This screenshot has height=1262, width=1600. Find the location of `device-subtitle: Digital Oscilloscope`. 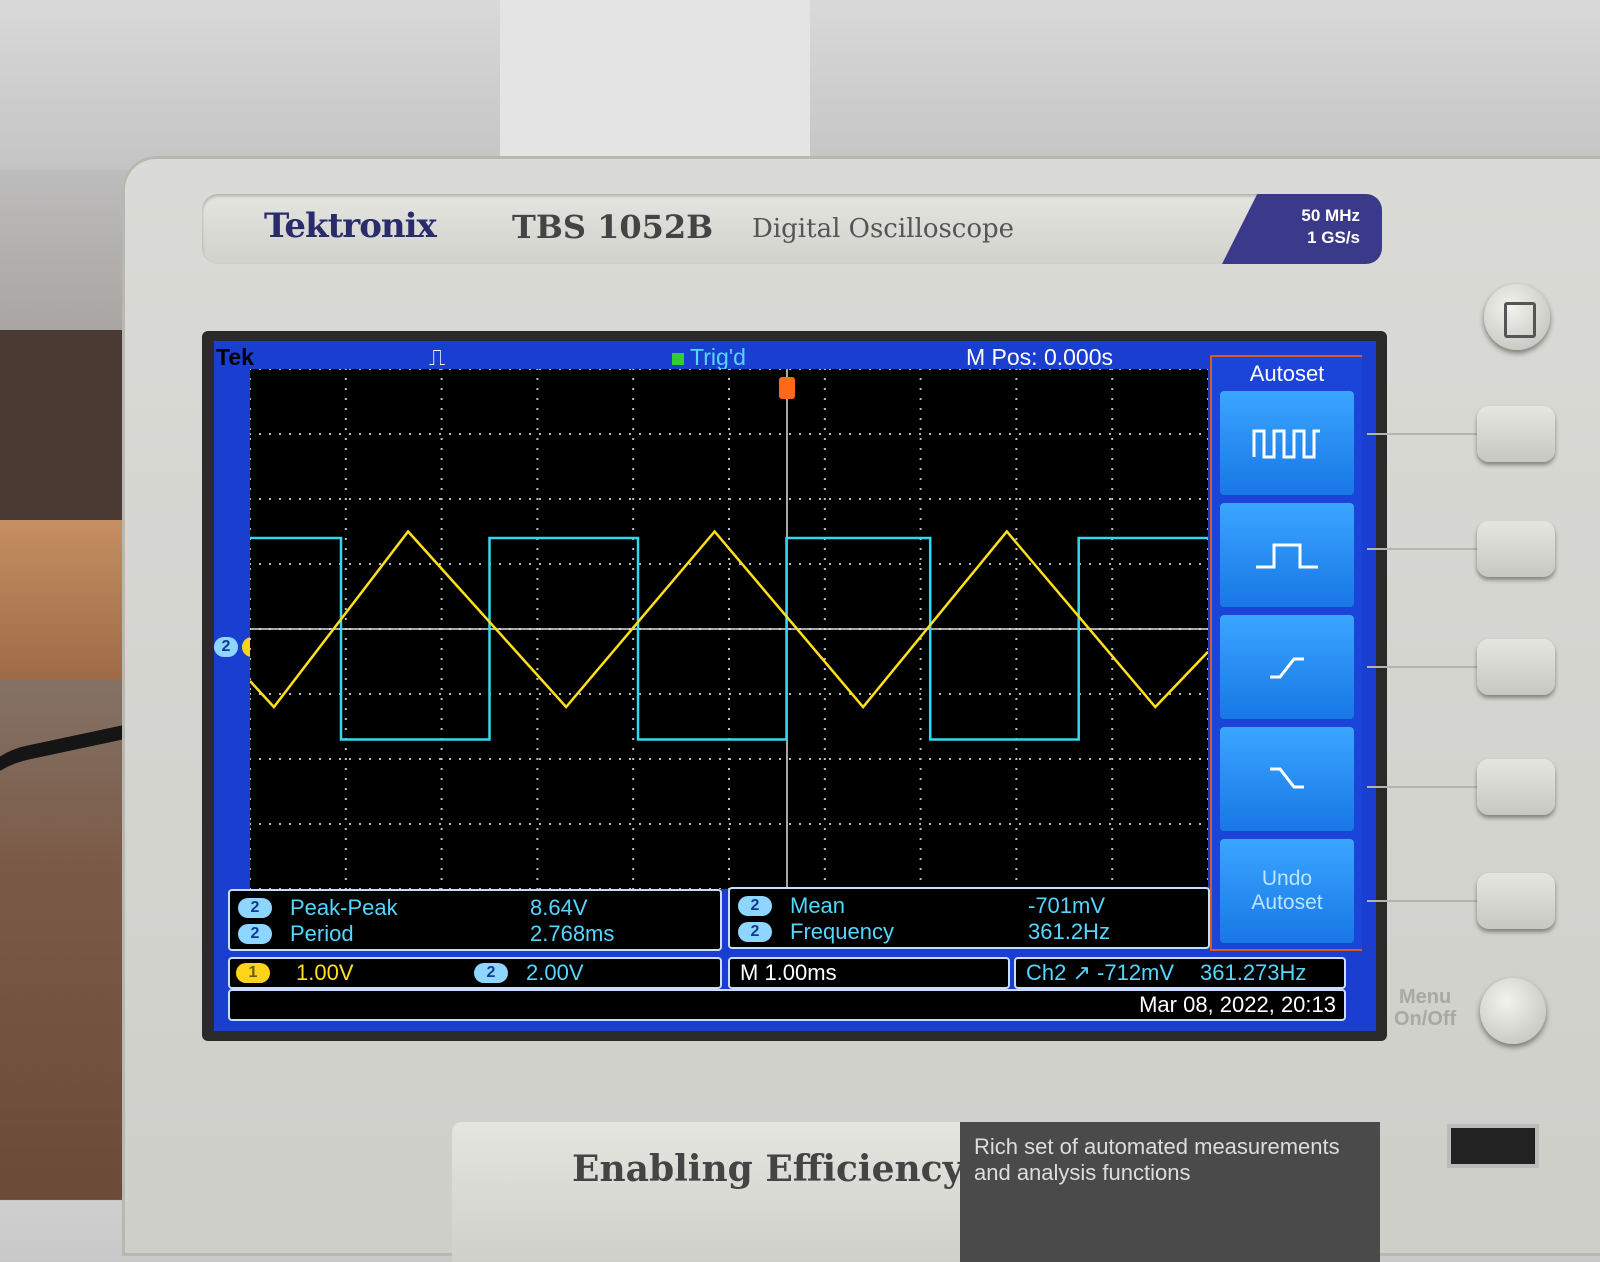

device-subtitle: Digital Oscilloscope is located at coordinates (883, 229).